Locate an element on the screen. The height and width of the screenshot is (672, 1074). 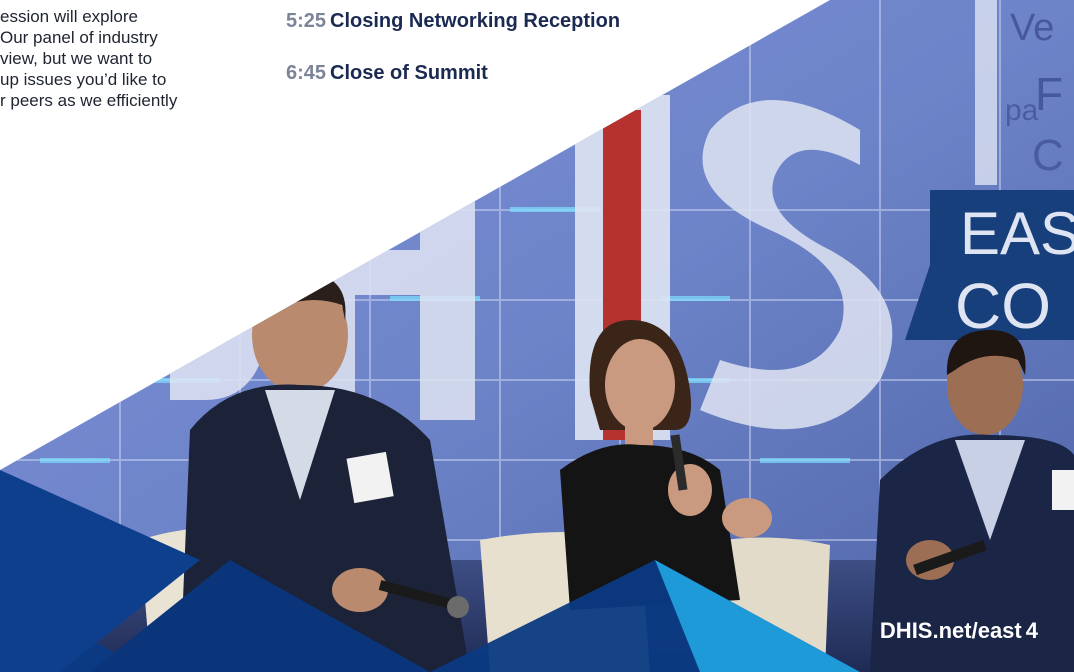
backdrop-word-2: F is located at coordinates (1049, 94).